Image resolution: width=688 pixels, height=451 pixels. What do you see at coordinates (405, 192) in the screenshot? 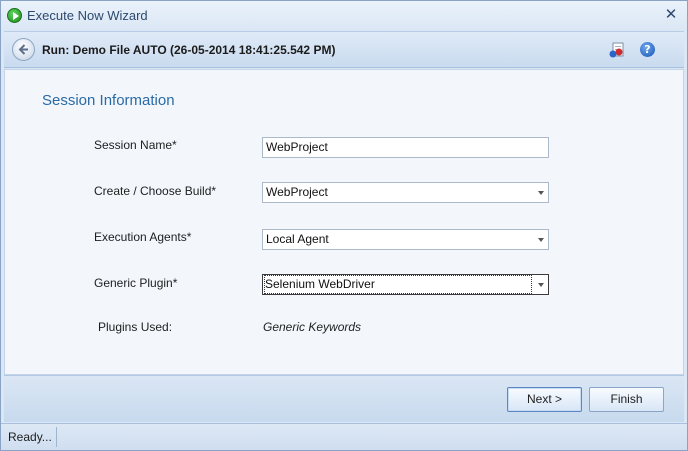
I see `build-dropdown: WebProject` at bounding box center [405, 192].